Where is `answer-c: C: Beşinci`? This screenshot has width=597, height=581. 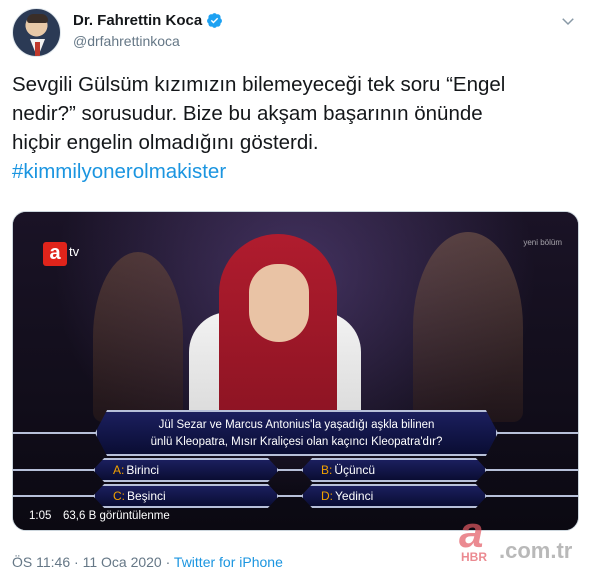 answer-c: C: Beşinci is located at coordinates (186, 496).